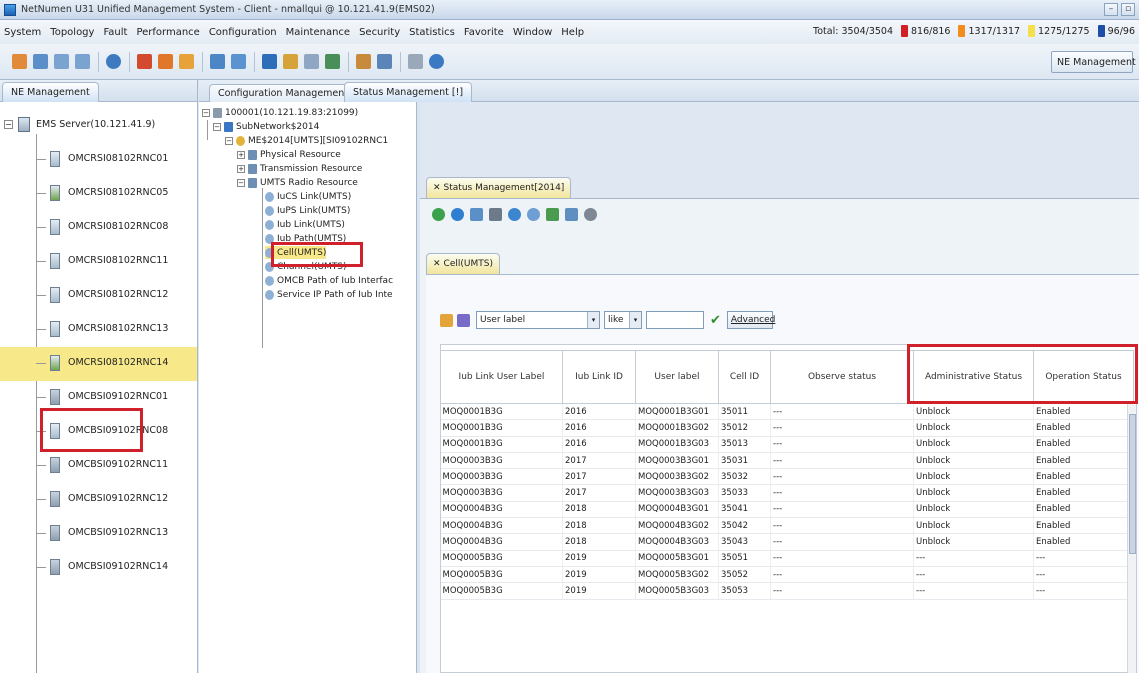 This screenshot has height=673, width=1139. What do you see at coordinates (432, 32) in the screenshot?
I see `menu-statistics: Statistics` at bounding box center [432, 32].